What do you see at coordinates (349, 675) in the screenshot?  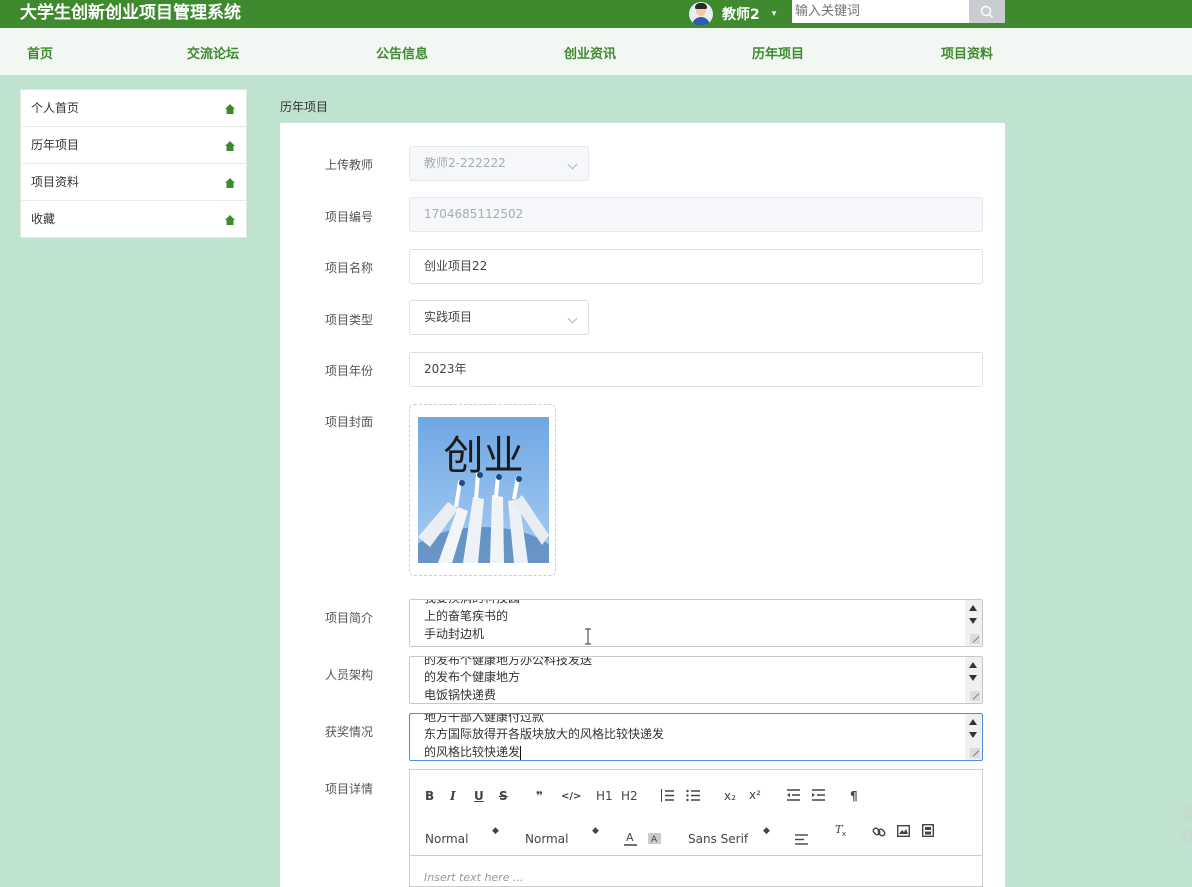 I see `staff-label: 人员架构` at bounding box center [349, 675].